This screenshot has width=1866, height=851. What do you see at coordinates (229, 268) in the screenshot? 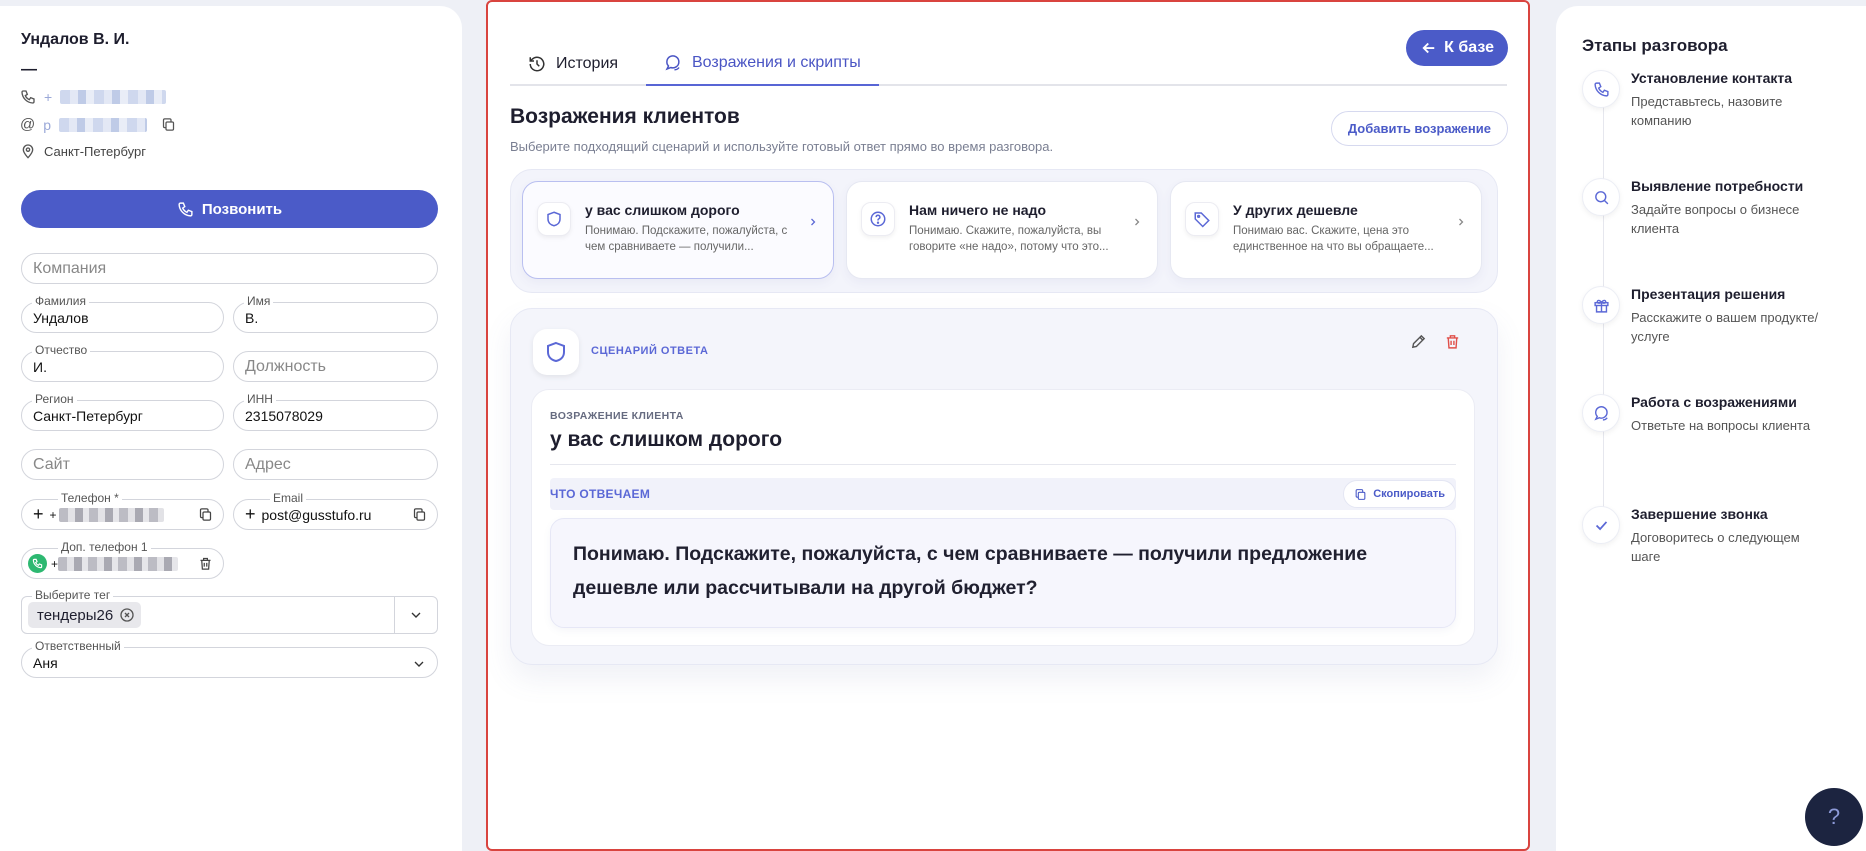
I see `company-input: Компания` at bounding box center [229, 268].